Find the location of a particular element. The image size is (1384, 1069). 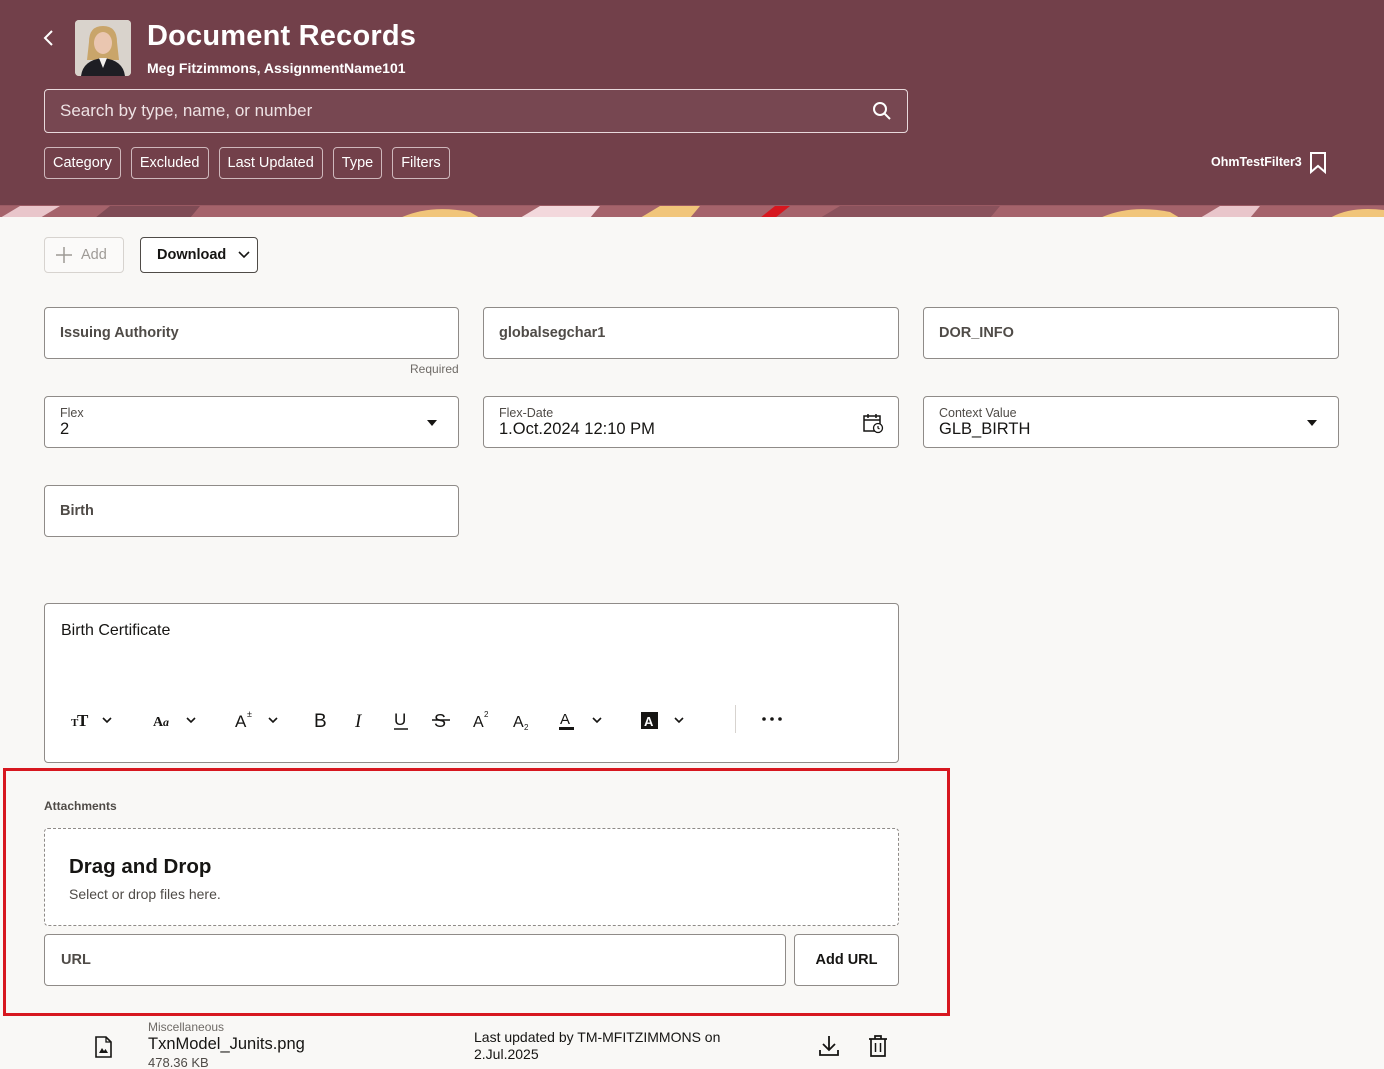

more-icon is located at coordinates (772, 719).